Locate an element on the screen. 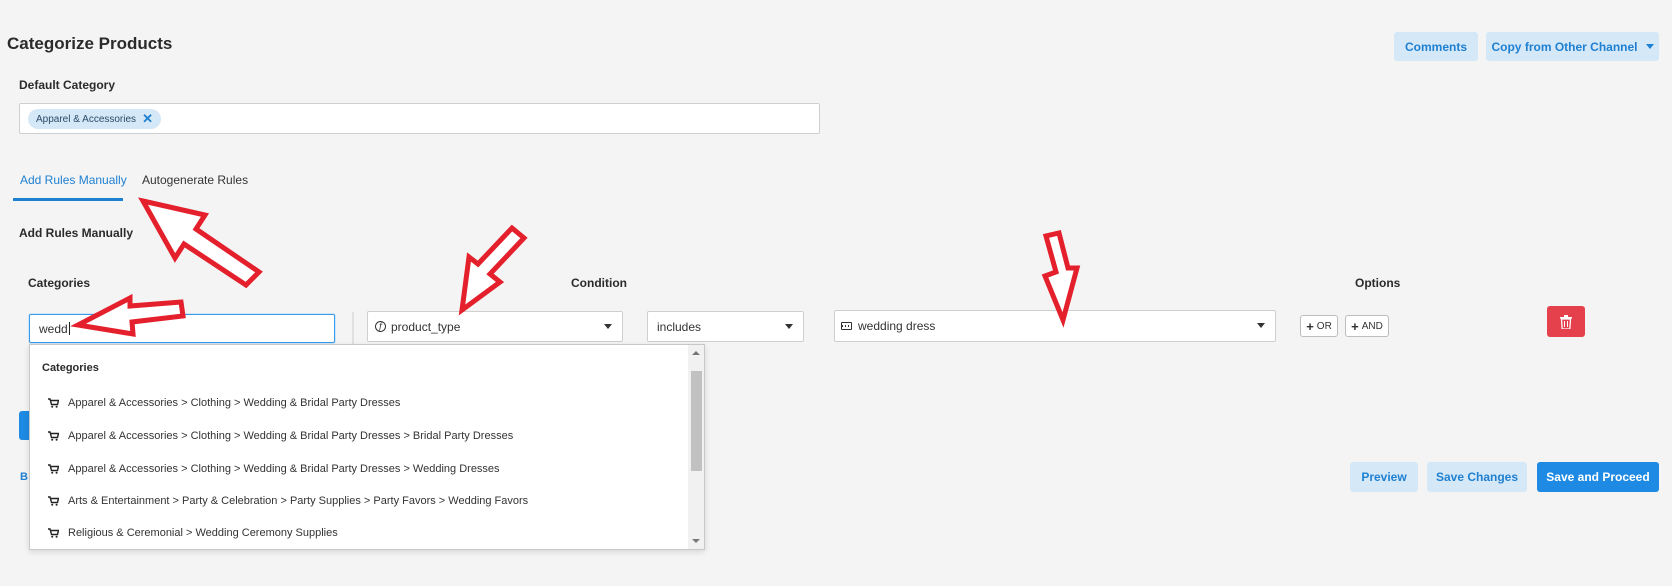  annotation-arrows is located at coordinates (575, 267).